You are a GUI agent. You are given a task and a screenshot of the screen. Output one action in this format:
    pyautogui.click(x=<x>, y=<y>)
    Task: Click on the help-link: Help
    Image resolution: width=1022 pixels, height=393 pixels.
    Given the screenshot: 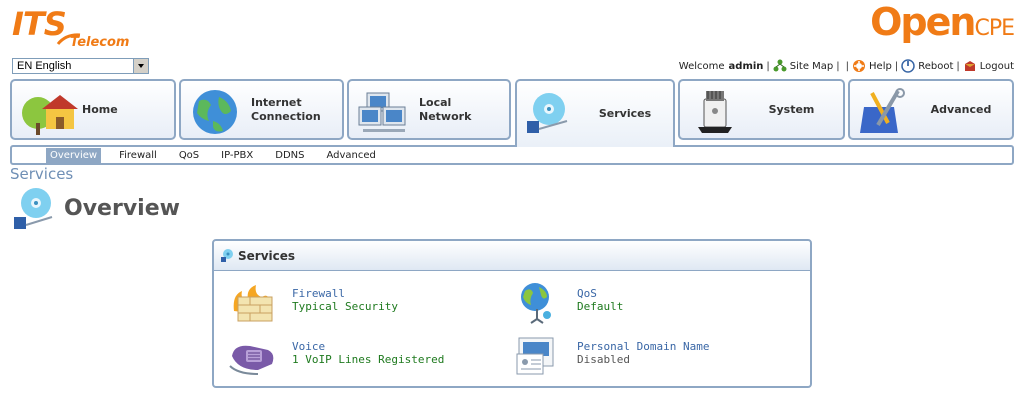 What is the action you would take?
    pyautogui.click(x=872, y=66)
    